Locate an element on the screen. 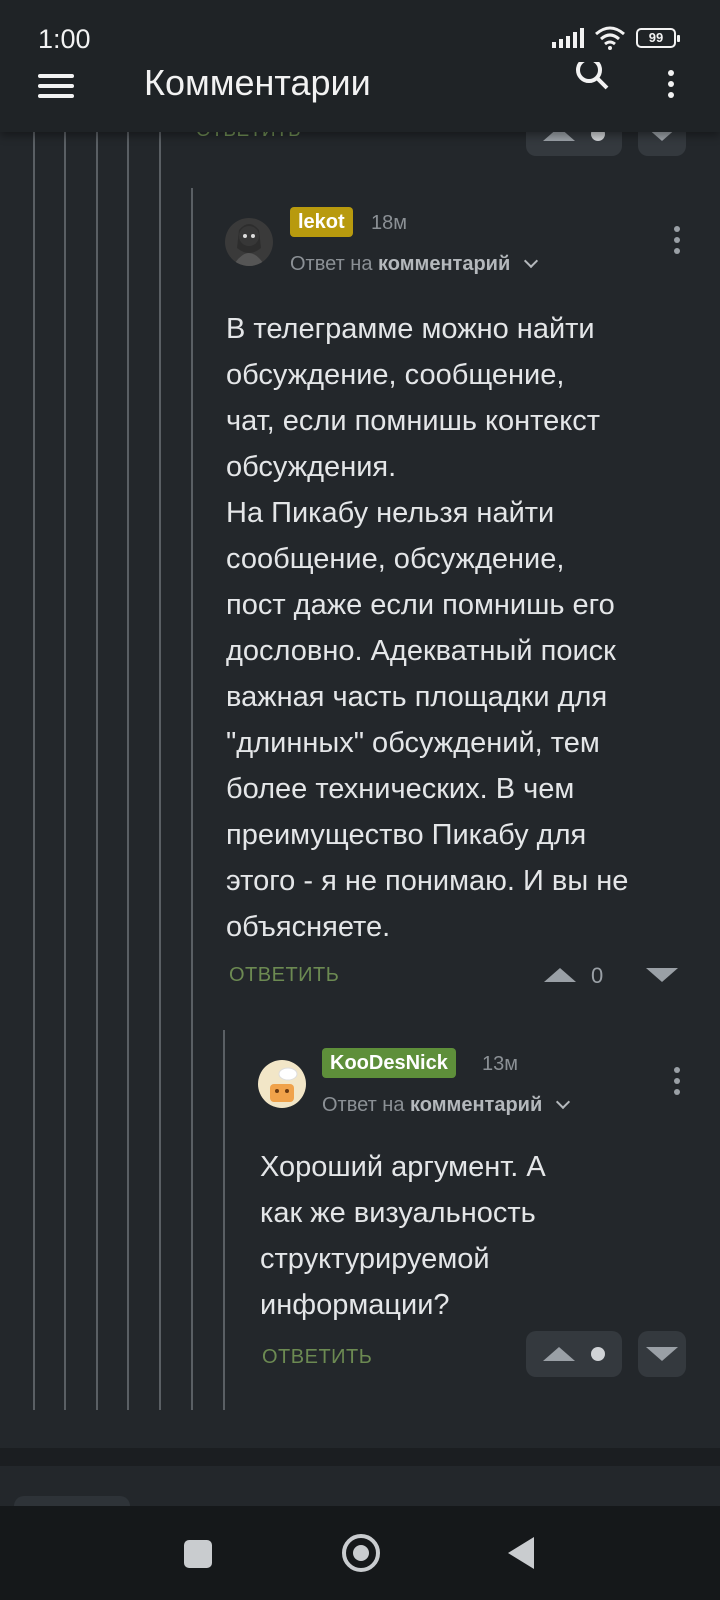 The image size is (720, 1600). status-icons: 99 is located at coordinates (616, 38).